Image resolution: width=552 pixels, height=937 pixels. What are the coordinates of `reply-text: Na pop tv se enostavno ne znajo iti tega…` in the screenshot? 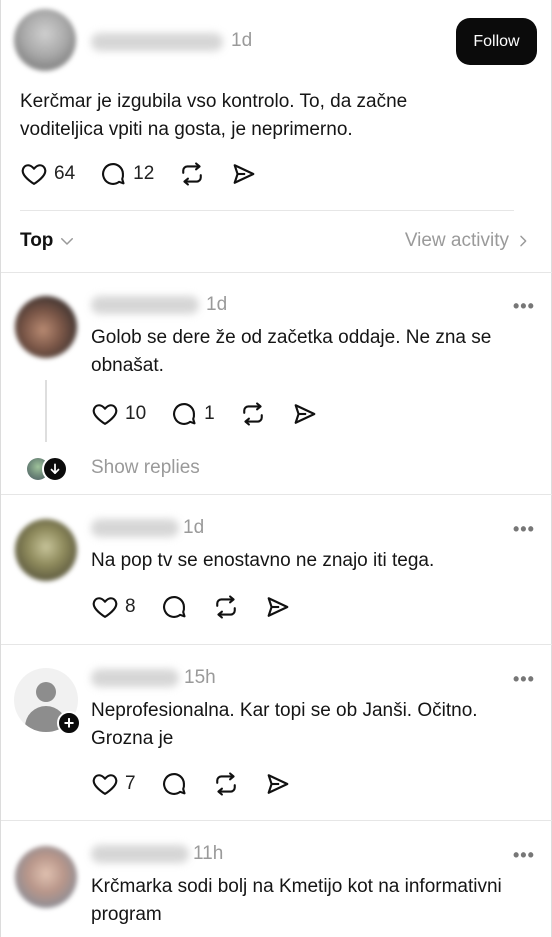 It's located at (263, 560).